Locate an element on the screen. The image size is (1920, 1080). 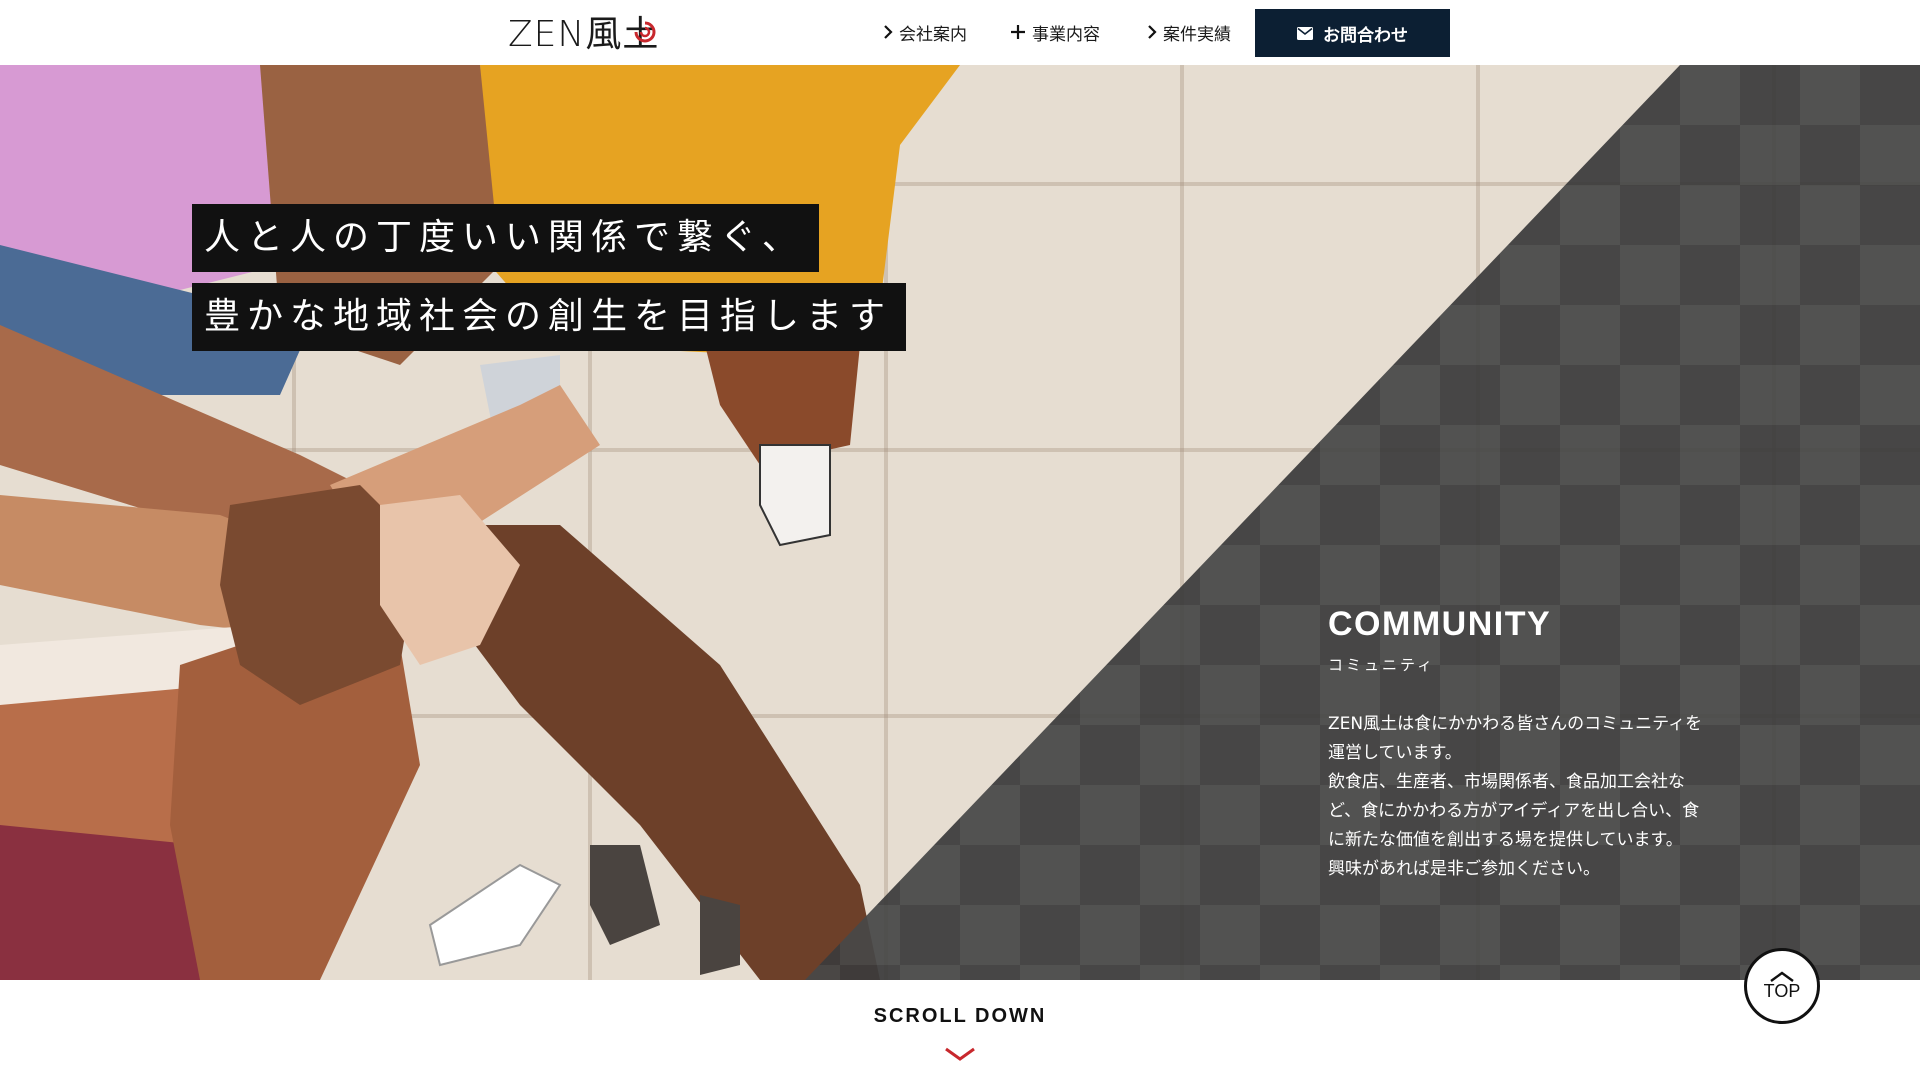
nav-business-label: 事業内容 is located at coordinates (1066, 34).